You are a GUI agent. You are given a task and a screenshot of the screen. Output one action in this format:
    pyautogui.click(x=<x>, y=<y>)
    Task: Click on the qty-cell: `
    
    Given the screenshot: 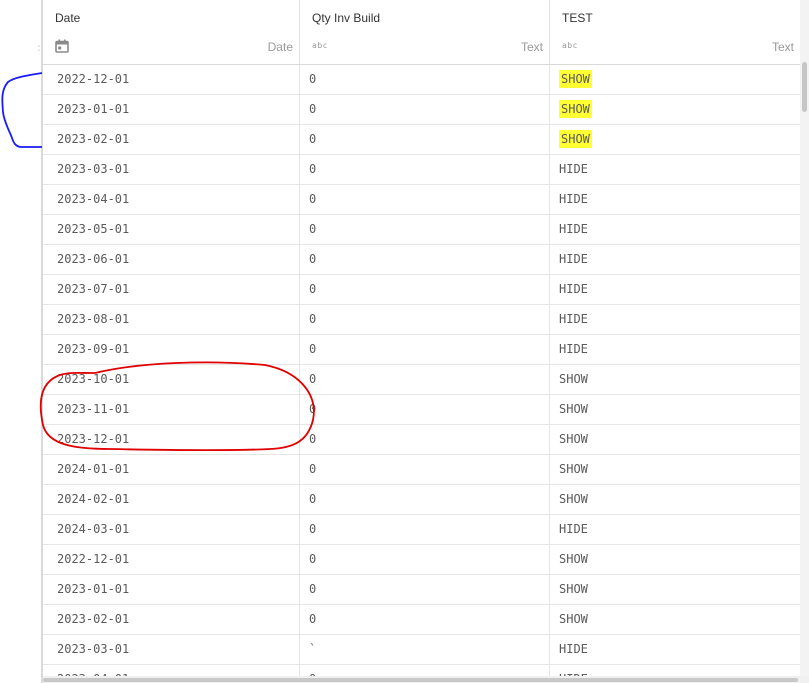 What is the action you would take?
    pyautogui.click(x=425, y=649)
    